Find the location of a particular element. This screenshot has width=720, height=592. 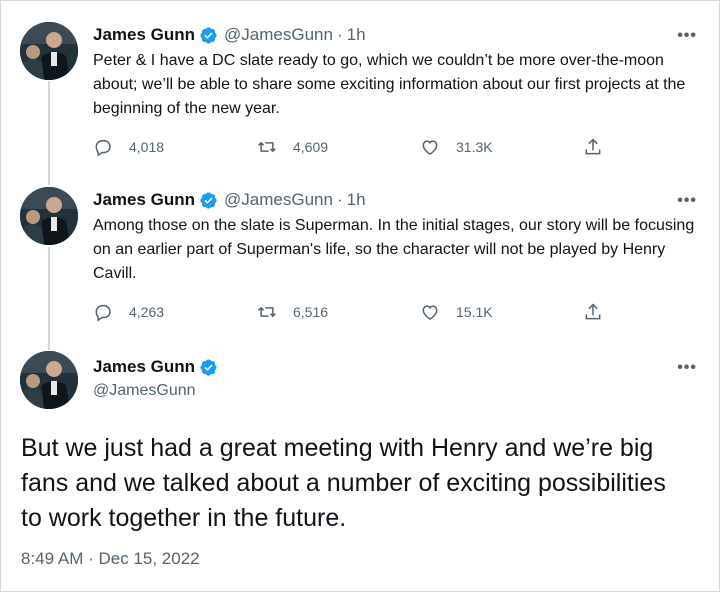

reply-count: 4,018 is located at coordinates (147, 147).